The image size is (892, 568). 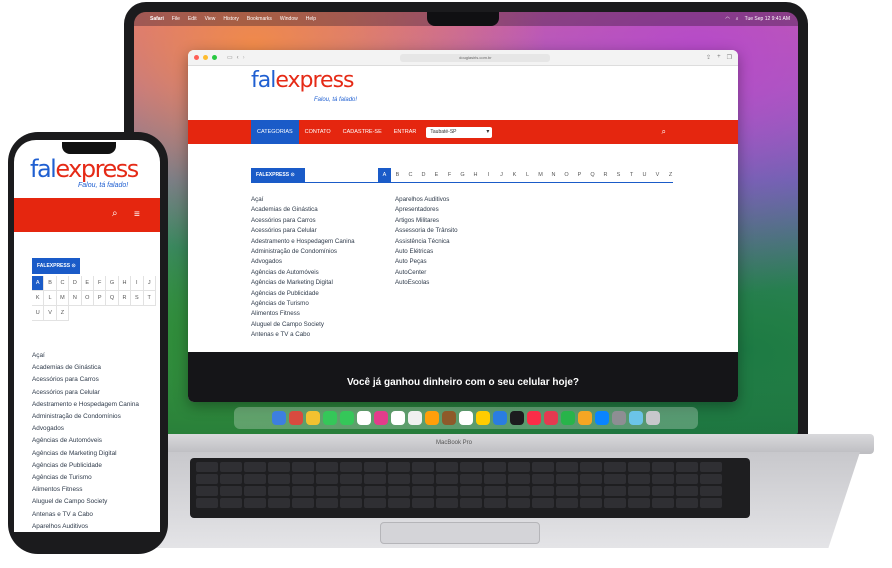 I want to click on phone-alphabet-letter: E, so click(x=87, y=283).